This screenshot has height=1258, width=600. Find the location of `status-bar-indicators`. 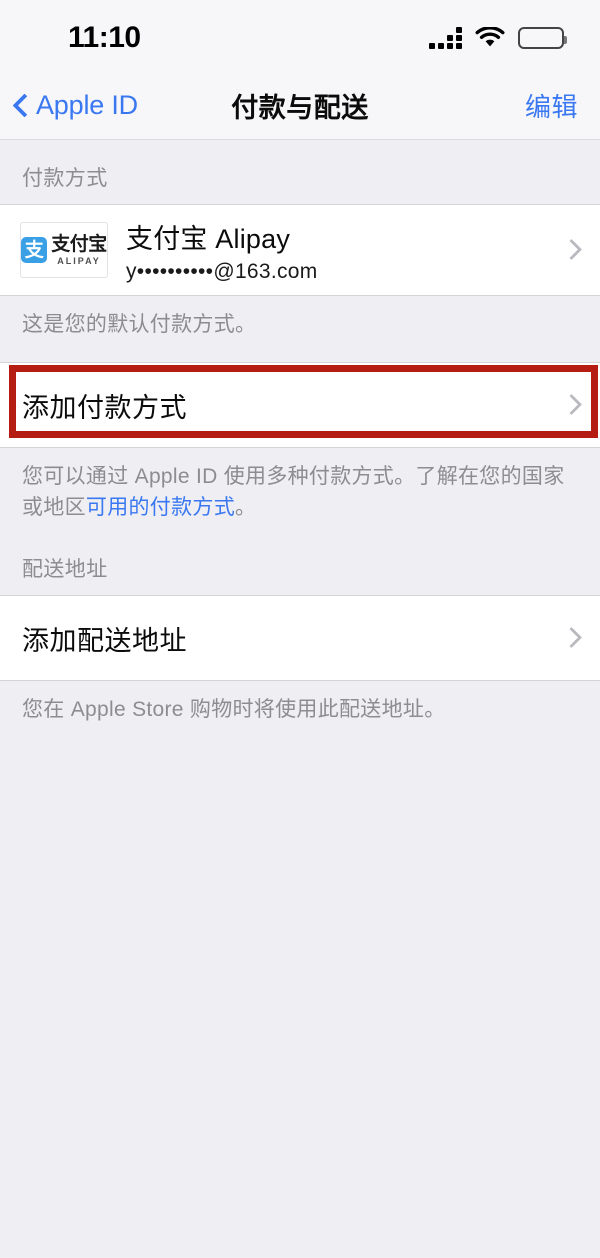

status-bar-indicators is located at coordinates (499, 36).